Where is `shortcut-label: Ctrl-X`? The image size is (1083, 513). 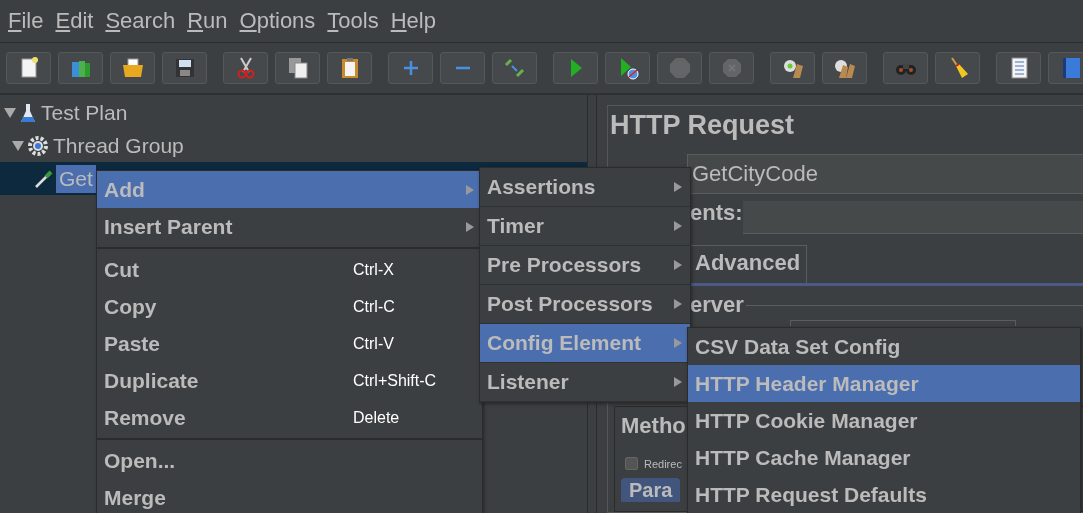
shortcut-label: Ctrl-X is located at coordinates (374, 269).